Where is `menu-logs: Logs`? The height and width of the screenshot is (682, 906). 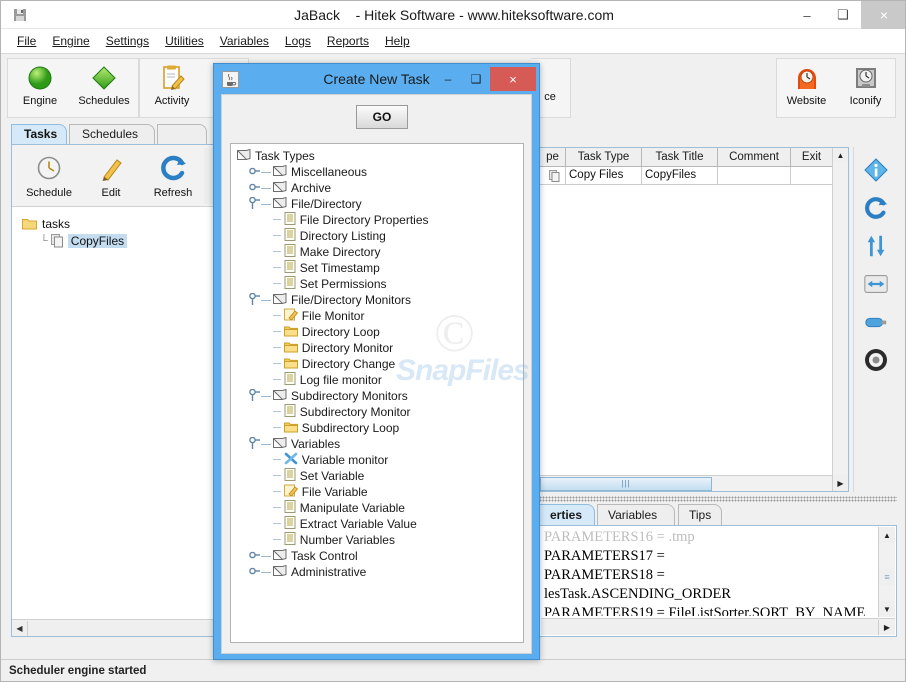
menu-logs: Logs is located at coordinates (298, 41).